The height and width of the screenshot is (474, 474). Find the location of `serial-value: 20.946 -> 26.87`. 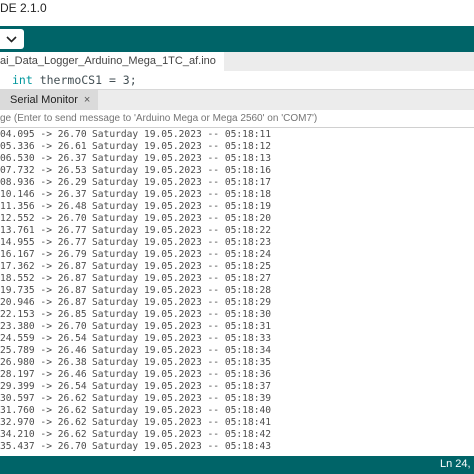

serial-value: 20.946 -> 26.87 is located at coordinates (43, 302).